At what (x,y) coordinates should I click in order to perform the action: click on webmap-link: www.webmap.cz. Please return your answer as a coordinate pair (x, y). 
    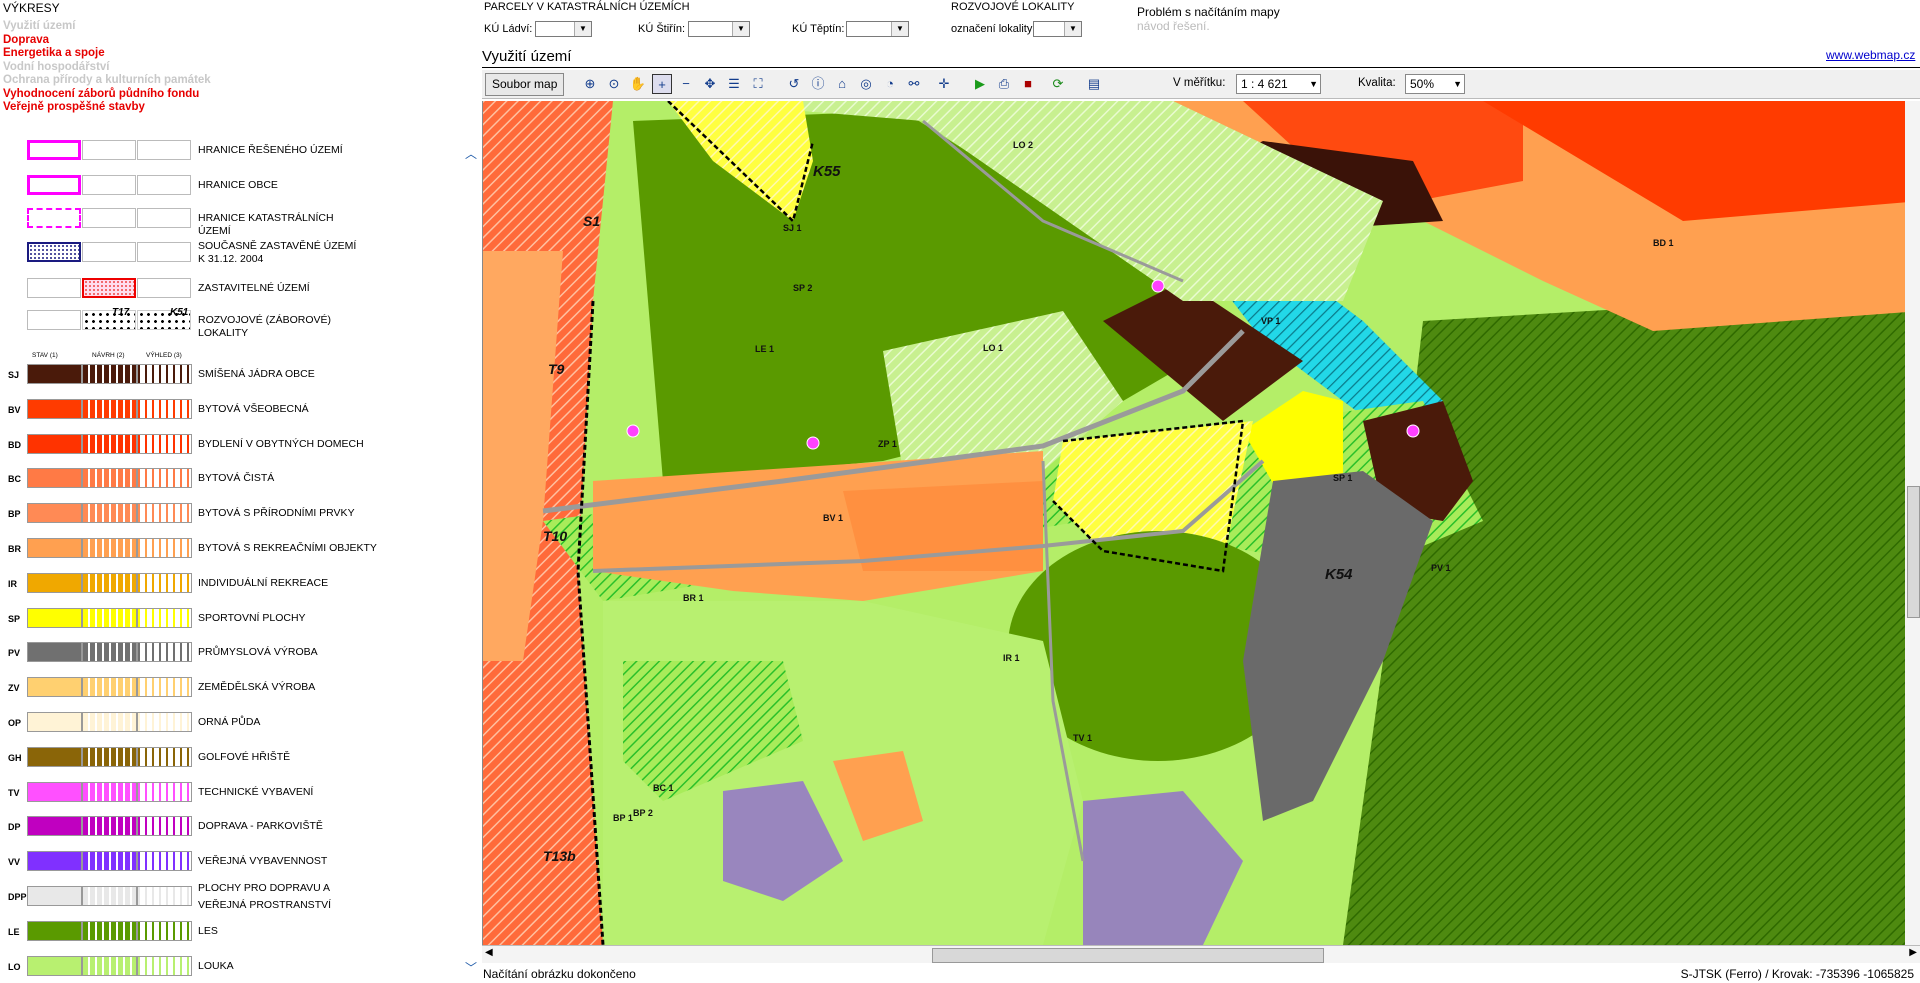
    Looking at the image, I should click on (1870, 55).